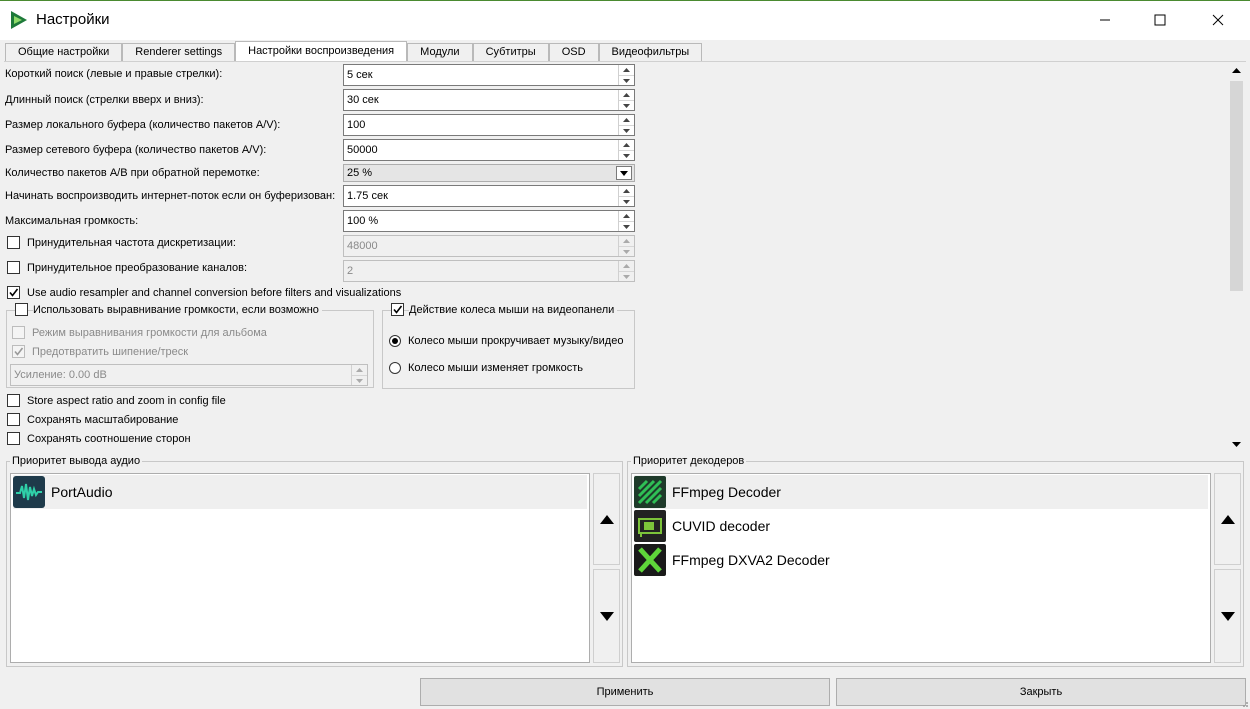 Image resolution: width=1250 pixels, height=709 pixels. Describe the element at coordinates (1041, 692) in the screenshot. I see `close-button: Закрыть` at that location.